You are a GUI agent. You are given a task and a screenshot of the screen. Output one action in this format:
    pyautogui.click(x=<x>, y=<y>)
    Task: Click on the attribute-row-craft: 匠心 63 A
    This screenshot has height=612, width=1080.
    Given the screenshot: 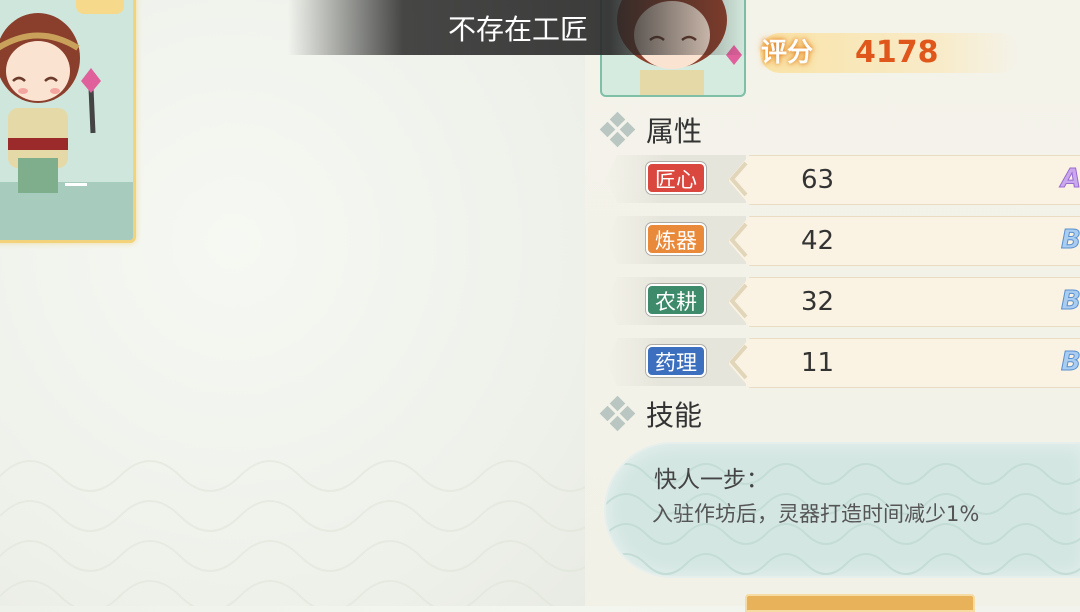 What is the action you would take?
    pyautogui.click(x=843, y=180)
    